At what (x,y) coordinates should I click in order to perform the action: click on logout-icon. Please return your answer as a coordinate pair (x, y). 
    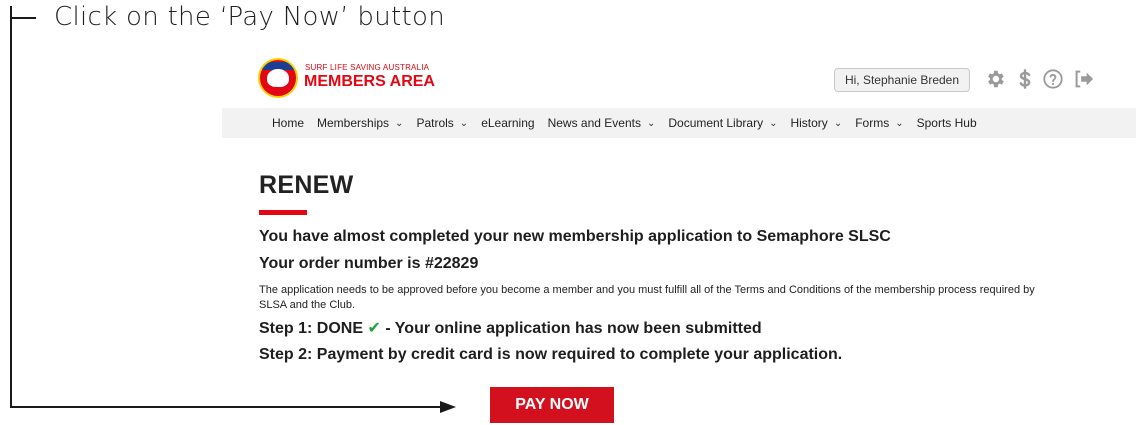
    Looking at the image, I should click on (1083, 79).